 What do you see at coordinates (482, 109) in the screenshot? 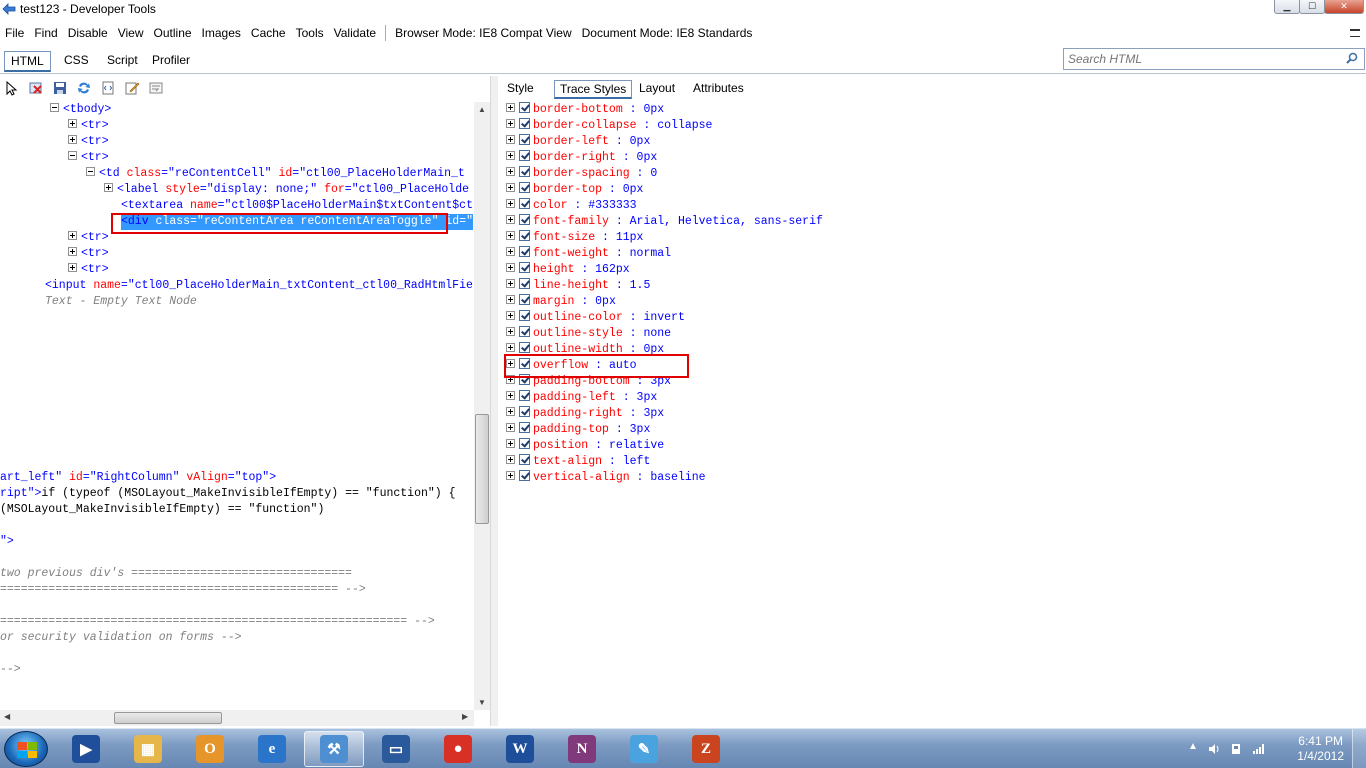
I see `scroll-up-icon: ▲` at bounding box center [482, 109].